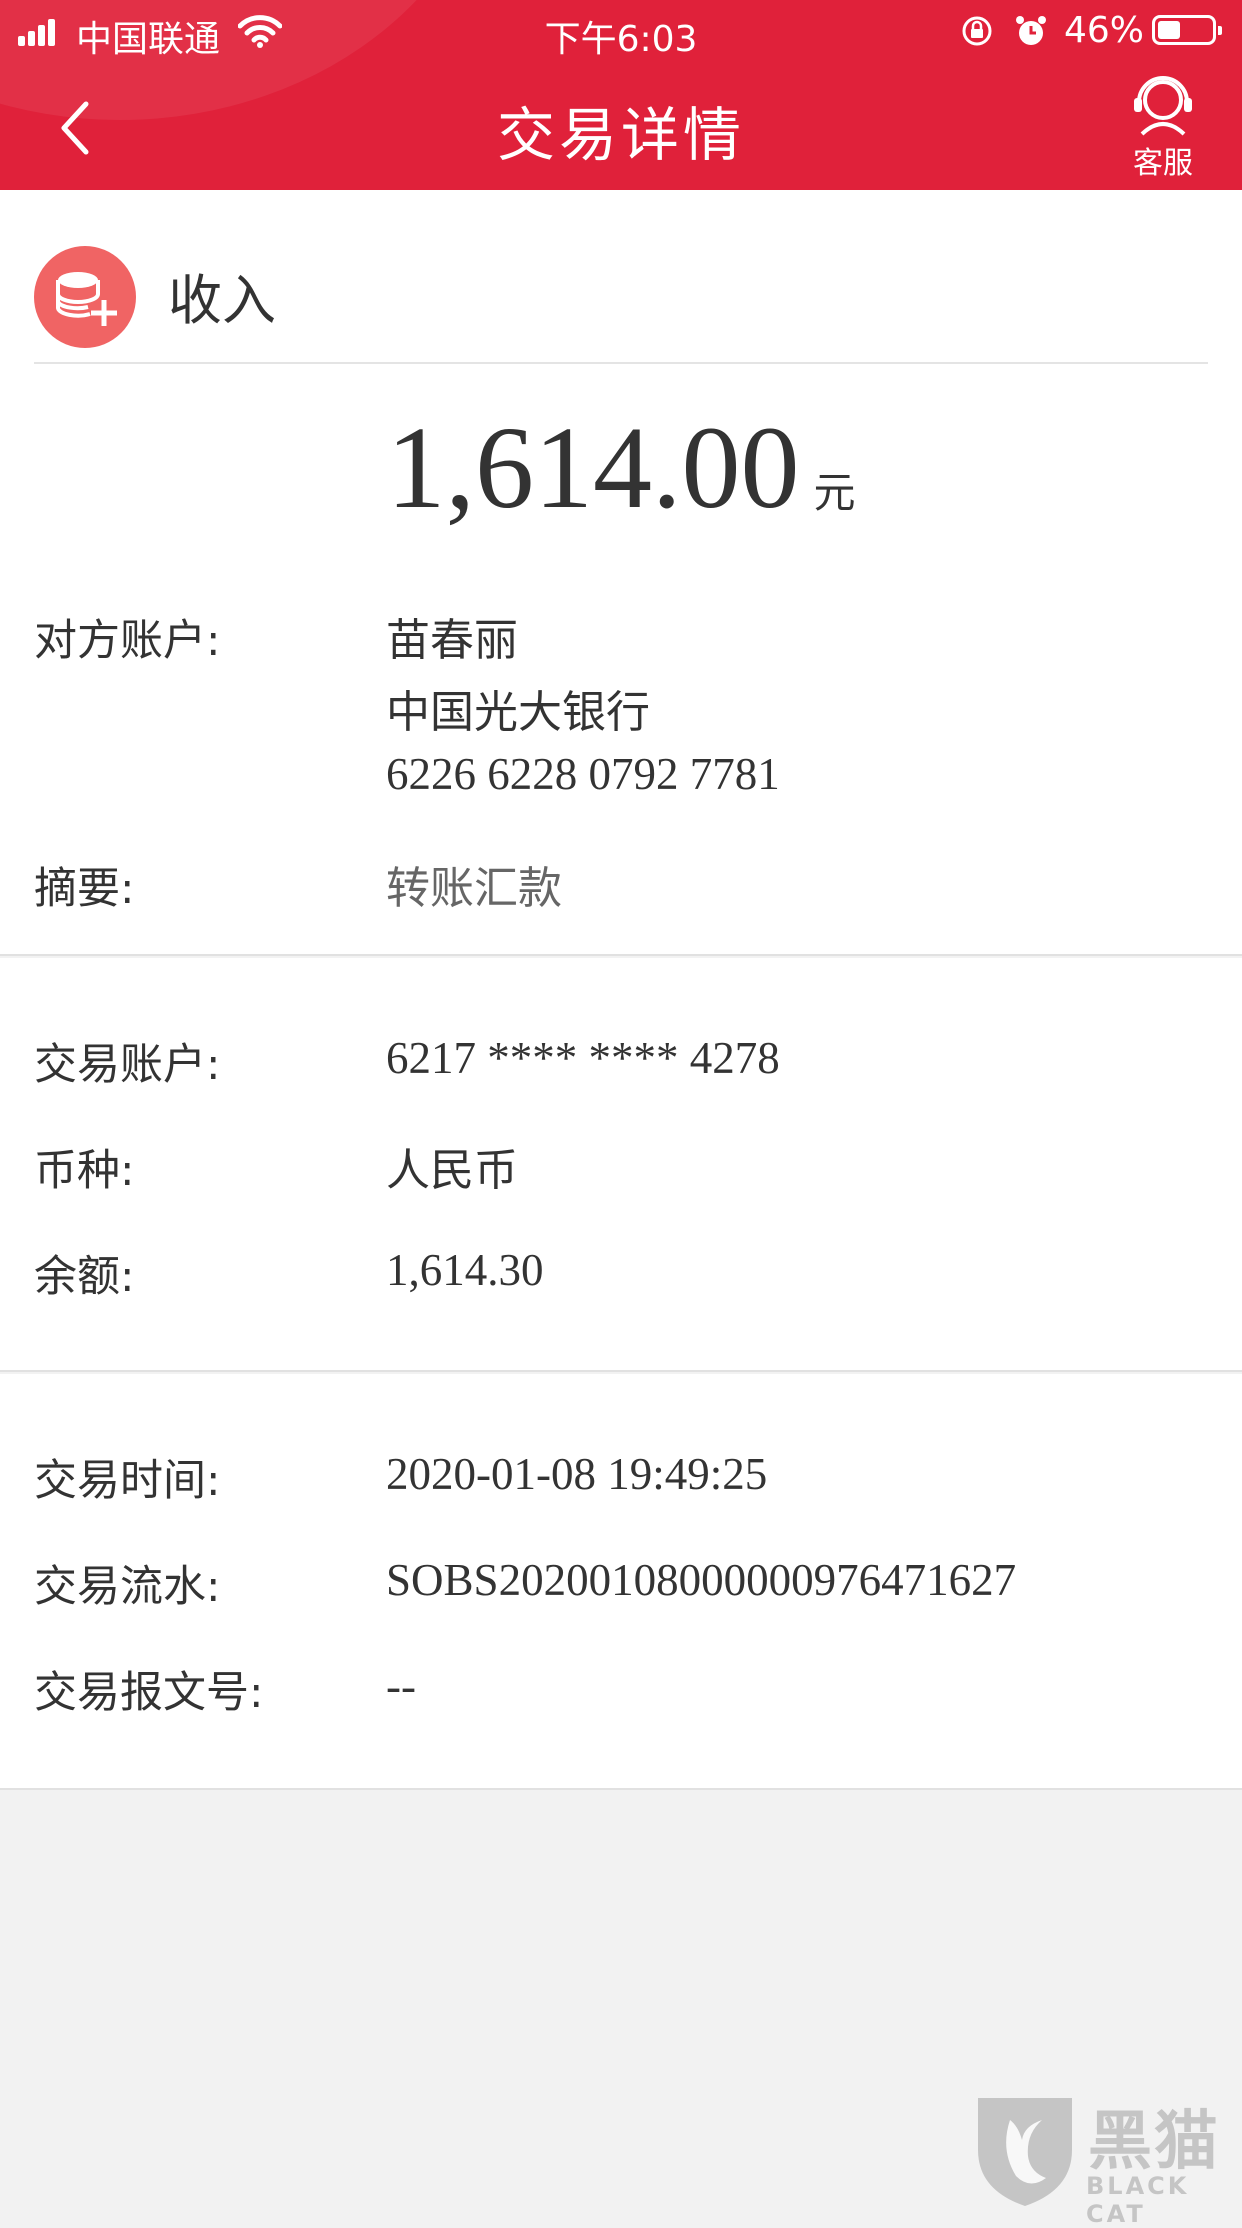 Image resolution: width=1242 pixels, height=2228 pixels. What do you see at coordinates (127, 1587) in the screenshot?
I see `serial-label: 交易流水:` at bounding box center [127, 1587].